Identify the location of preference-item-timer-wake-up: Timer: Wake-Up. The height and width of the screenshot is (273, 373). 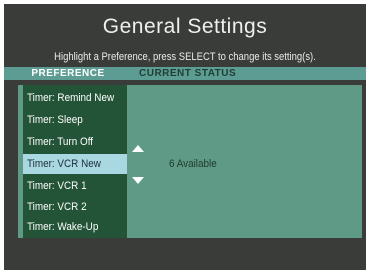
(75, 227).